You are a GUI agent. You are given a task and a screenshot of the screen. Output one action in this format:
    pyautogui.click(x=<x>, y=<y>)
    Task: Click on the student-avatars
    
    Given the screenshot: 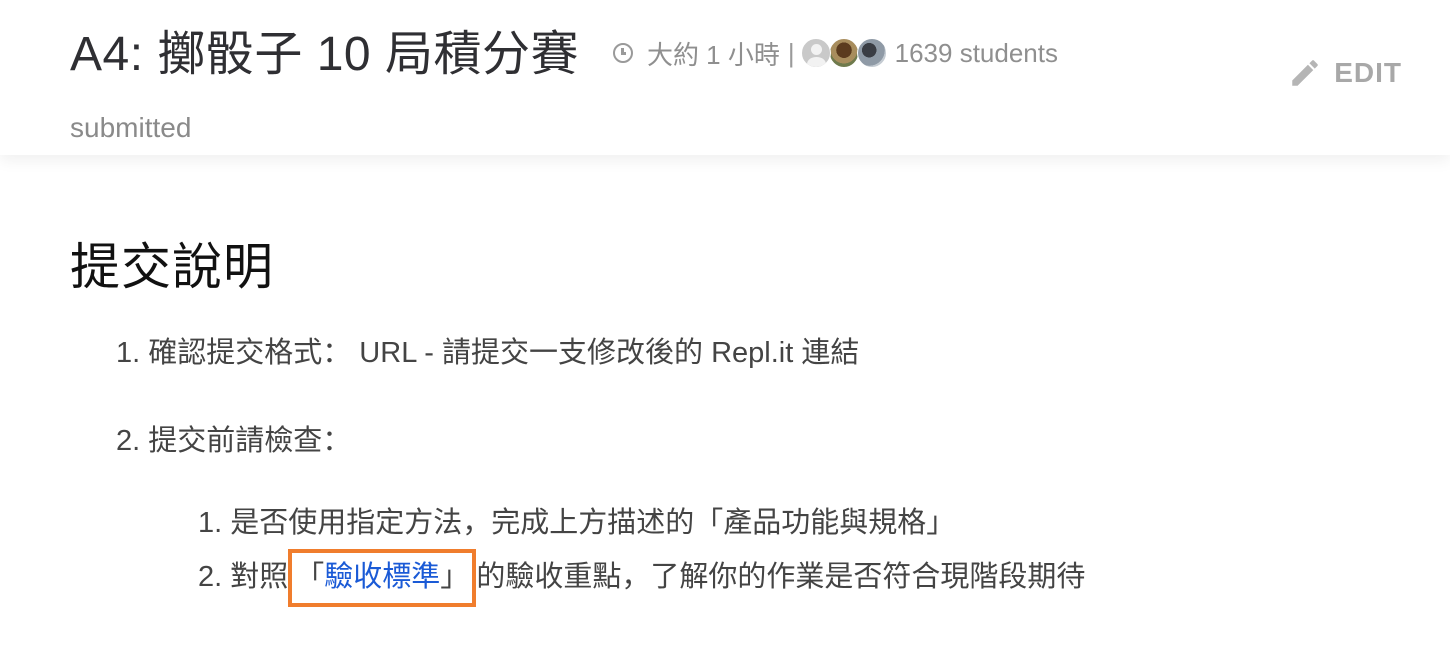 What is the action you would take?
    pyautogui.click(x=843, y=53)
    